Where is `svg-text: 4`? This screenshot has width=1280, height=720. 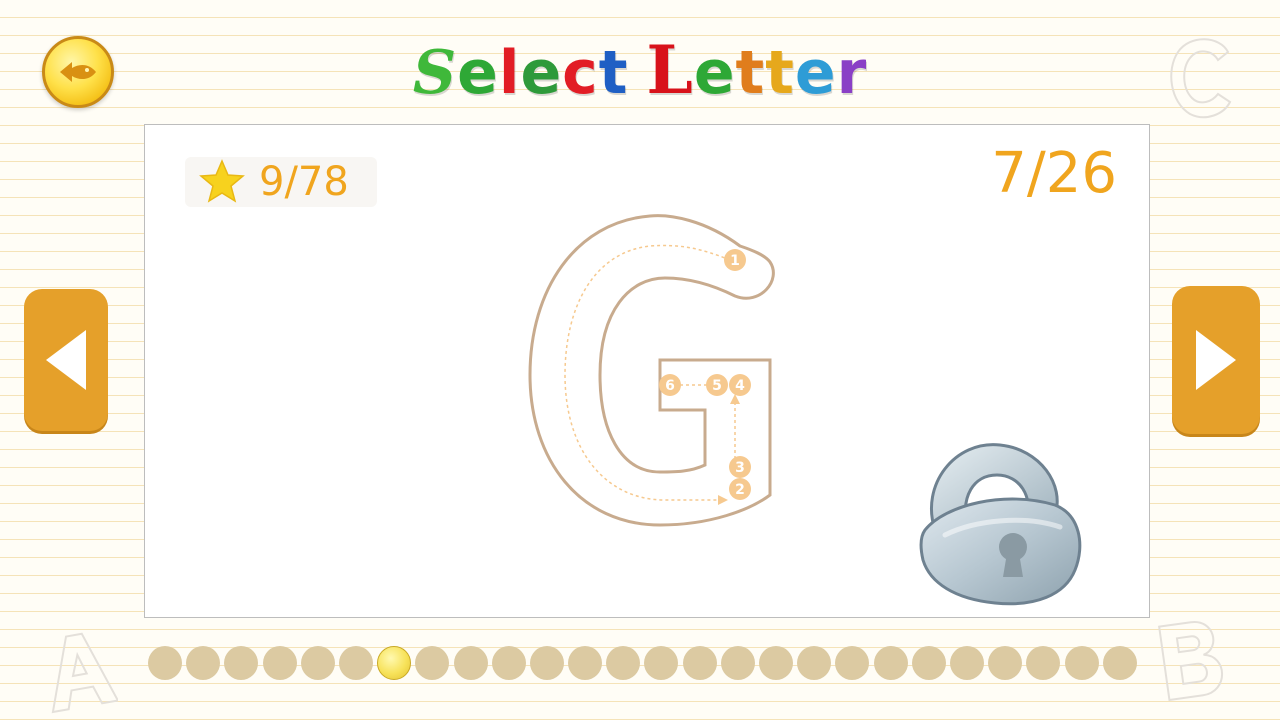 svg-text: 4 is located at coordinates (740, 386).